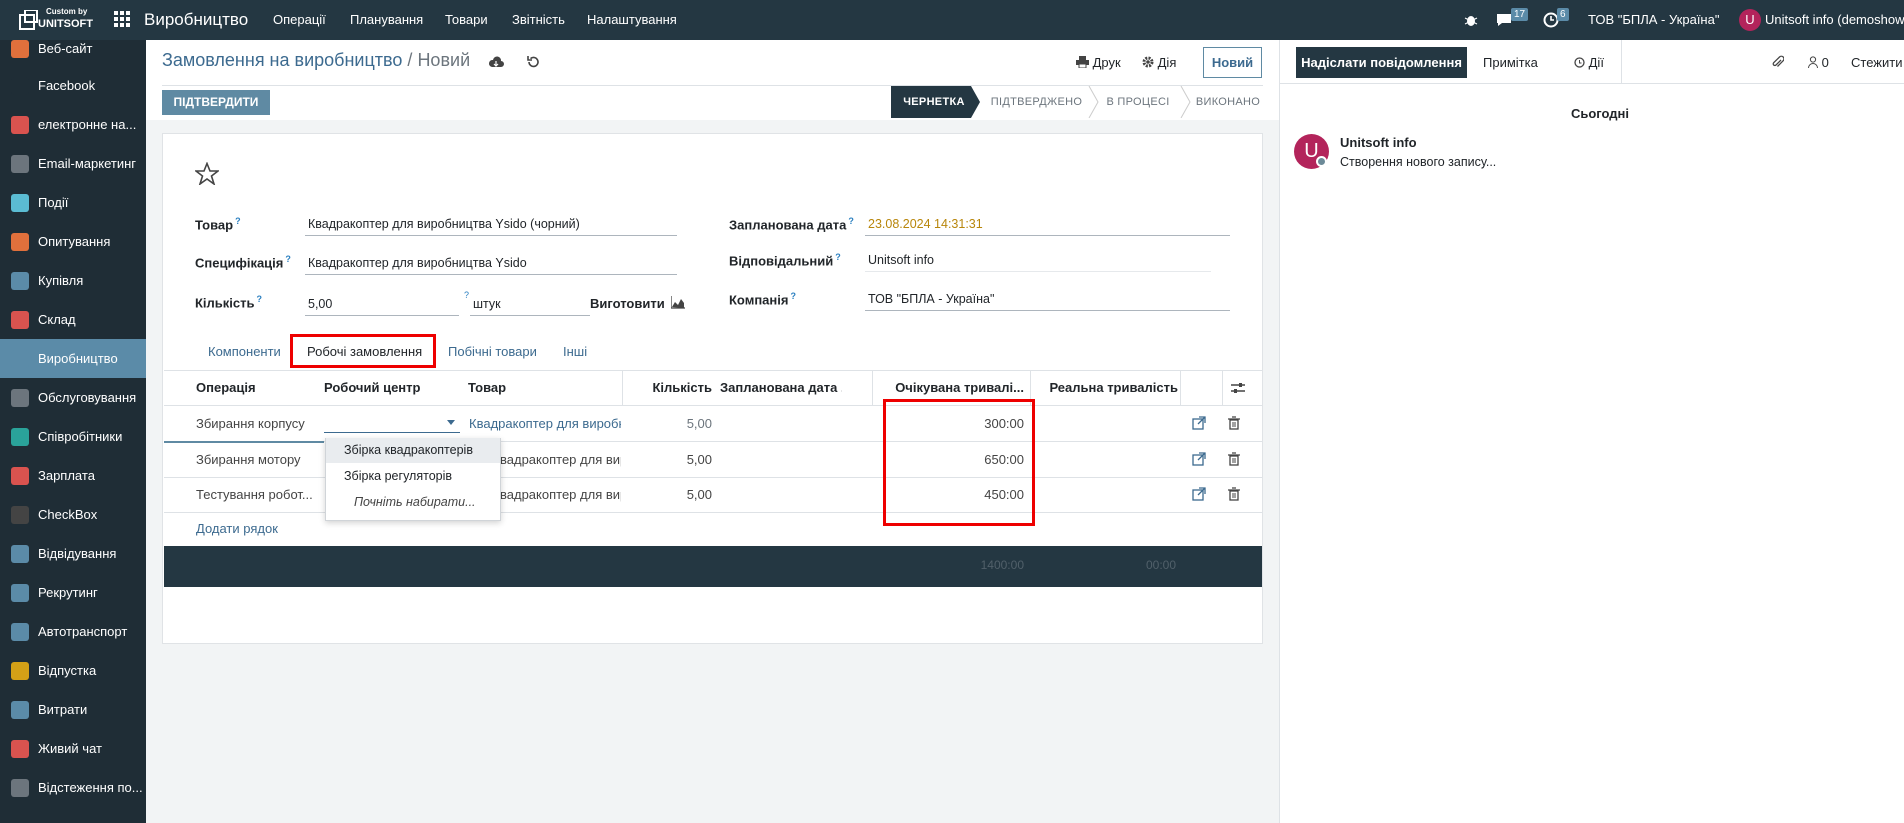 This screenshot has width=1904, height=823. What do you see at coordinates (258, 459) in the screenshot?
I see `row-operation: Збирання мотору` at bounding box center [258, 459].